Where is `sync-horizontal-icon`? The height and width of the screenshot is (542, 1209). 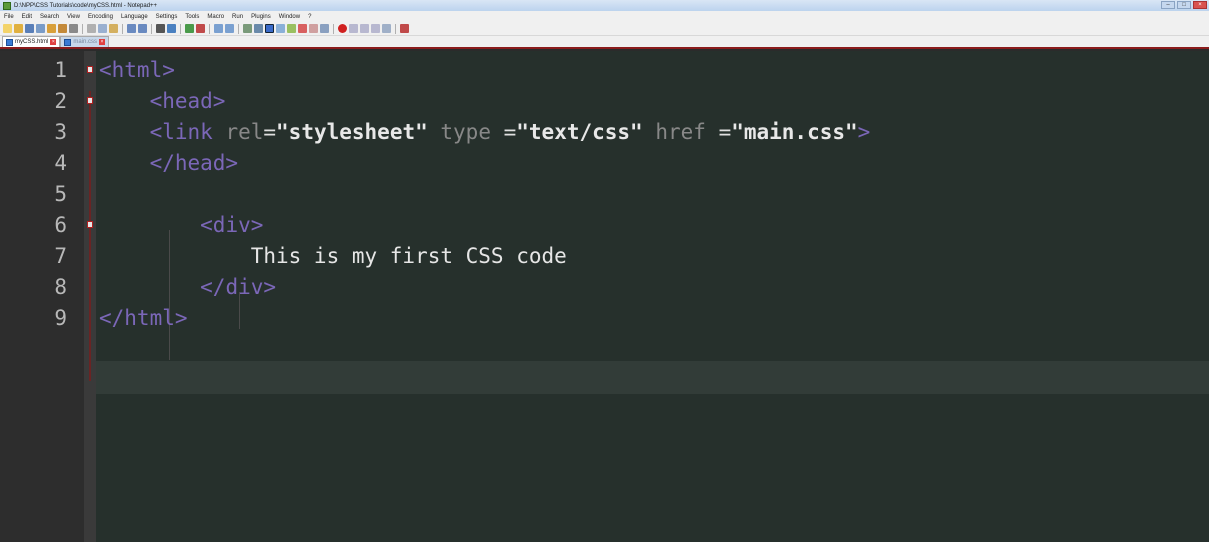 sync-horizontal-icon is located at coordinates (229, 28).